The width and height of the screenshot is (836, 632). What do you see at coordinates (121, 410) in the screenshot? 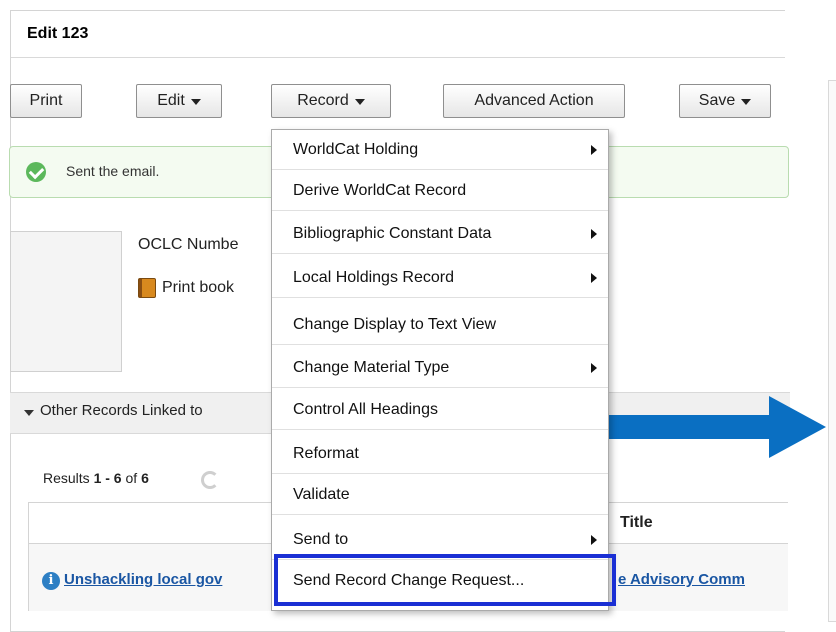
I see `linked-records-label: Other Records Linked to` at bounding box center [121, 410].